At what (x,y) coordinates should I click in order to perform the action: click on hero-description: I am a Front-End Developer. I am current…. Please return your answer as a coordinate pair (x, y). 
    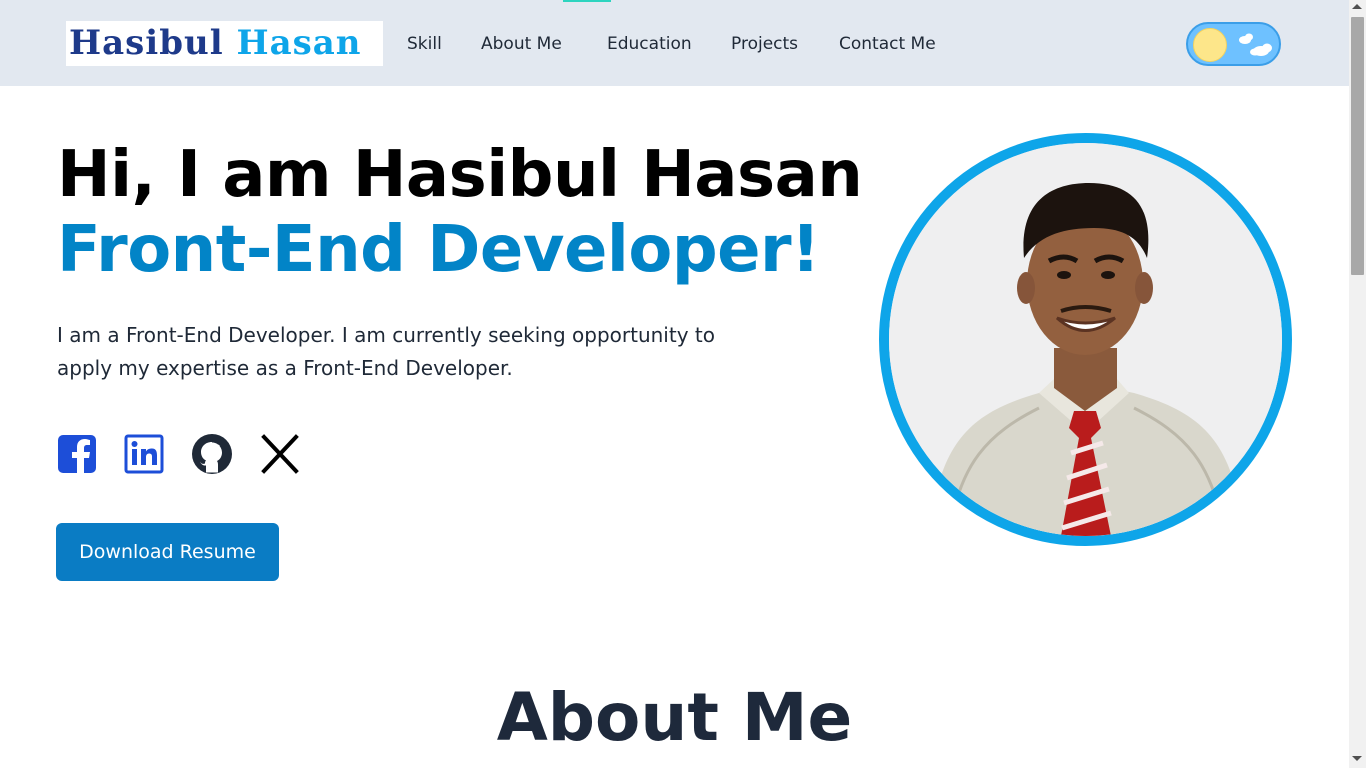
    Looking at the image, I should click on (386, 351).